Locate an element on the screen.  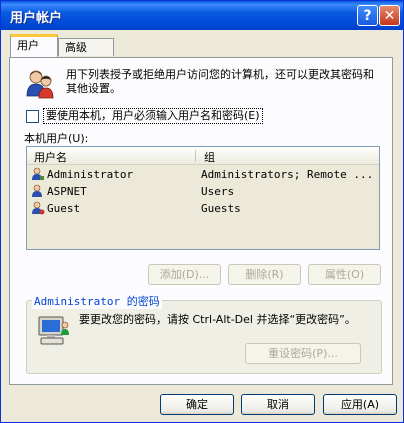
help-icon: ? is located at coordinates (367, 15).